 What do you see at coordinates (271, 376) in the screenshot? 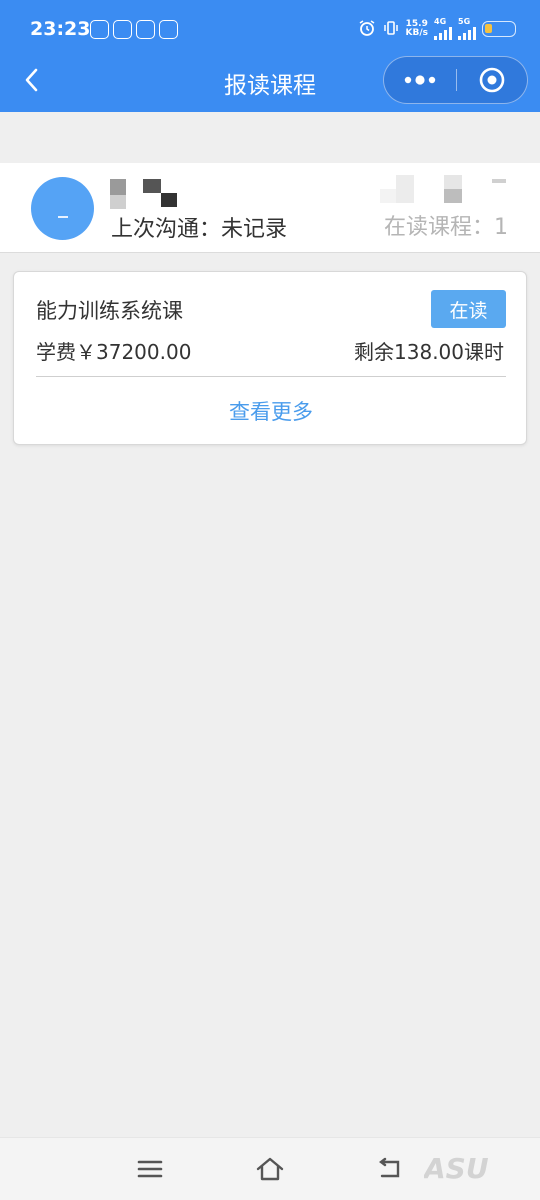
I see `card-divider` at bounding box center [271, 376].